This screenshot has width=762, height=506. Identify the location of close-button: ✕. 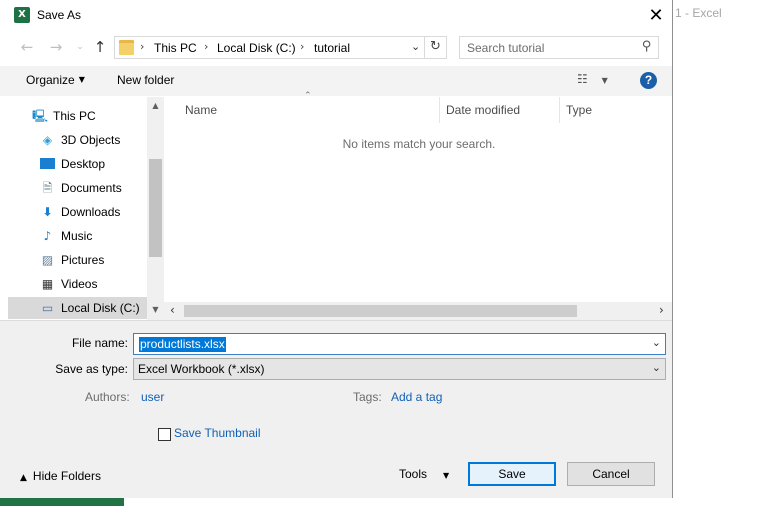
(656, 15).